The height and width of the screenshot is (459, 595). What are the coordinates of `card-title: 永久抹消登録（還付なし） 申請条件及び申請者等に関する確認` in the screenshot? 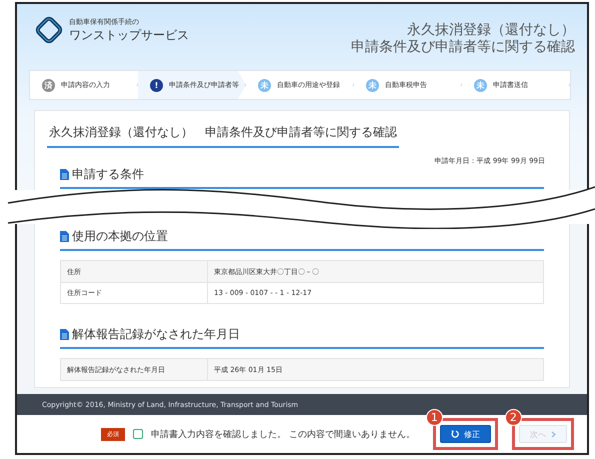 It's located at (223, 136).